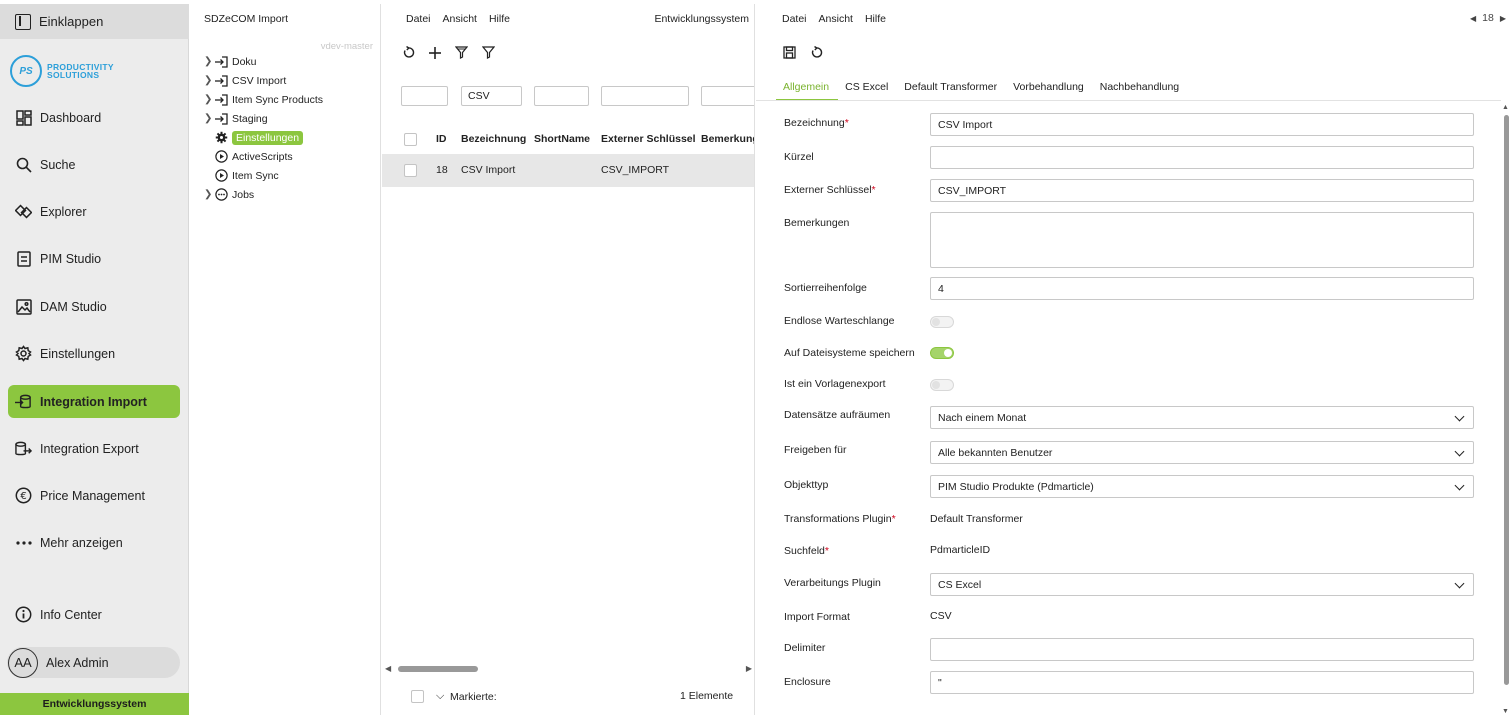 The height and width of the screenshot is (715, 1512). Describe the element at coordinates (229, 194) in the screenshot. I see `tree-item-jobs: ❯ Jobs` at that location.